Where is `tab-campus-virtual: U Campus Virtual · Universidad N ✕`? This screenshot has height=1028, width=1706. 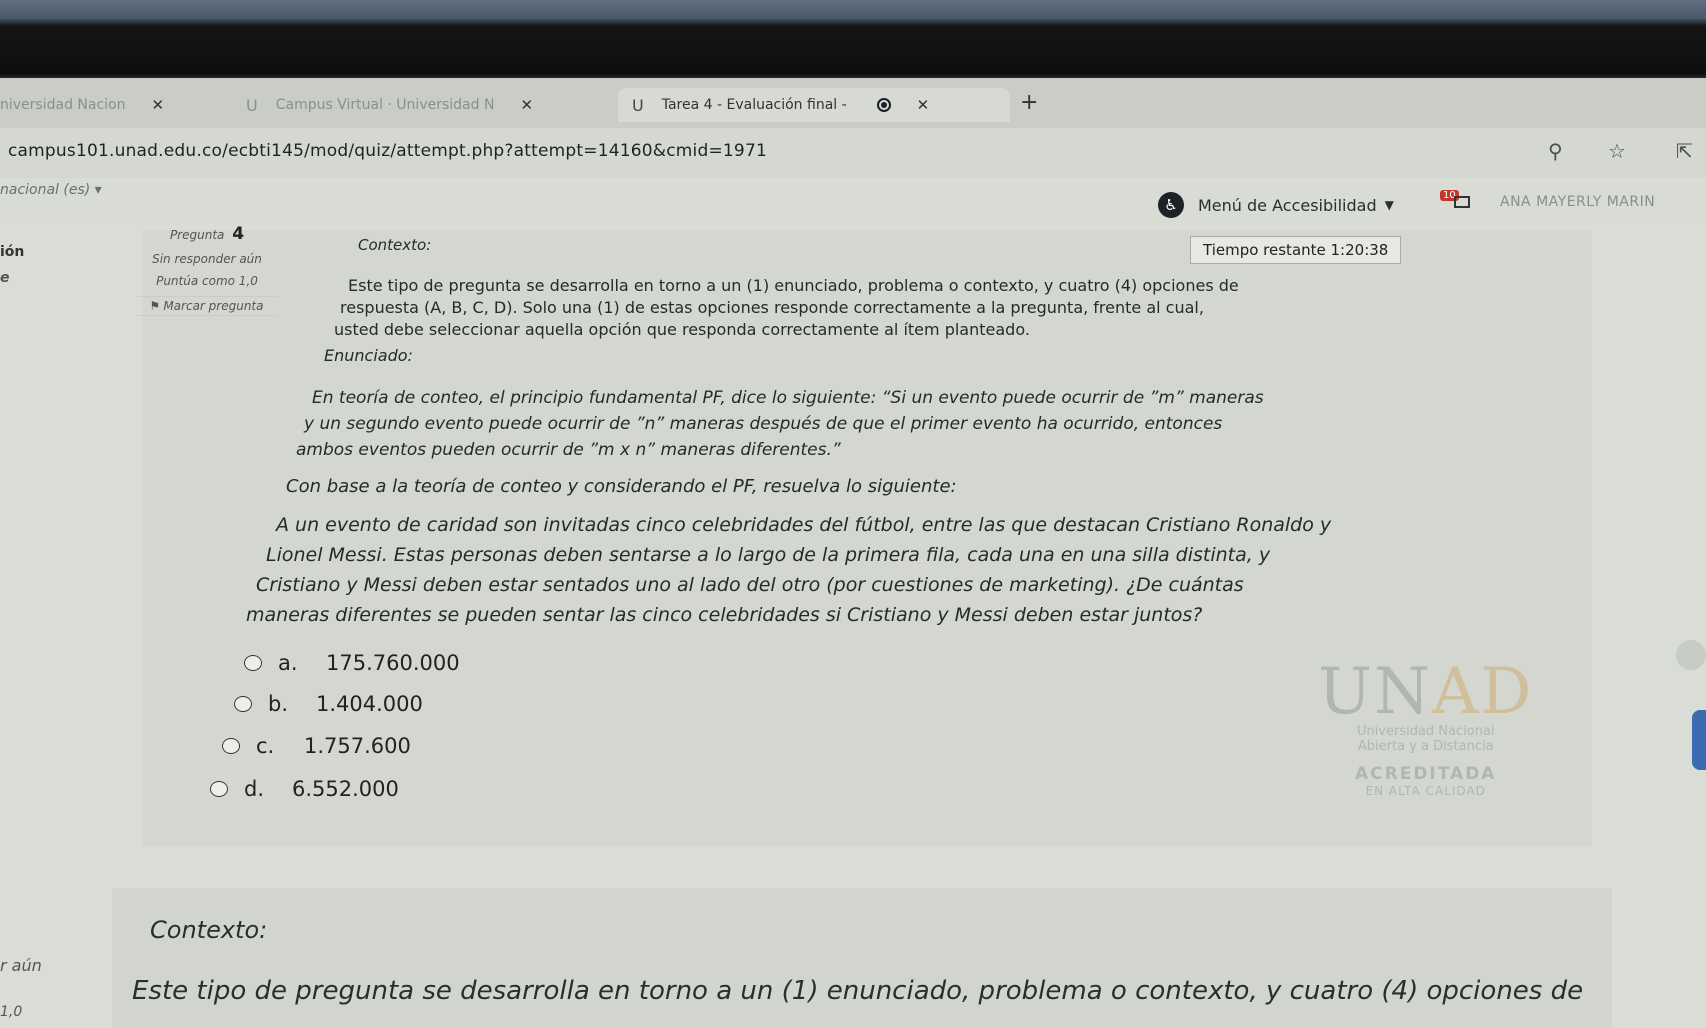
tab-campus-virtual: U Campus Virtual · Universidad N ✕ is located at coordinates (421, 105).